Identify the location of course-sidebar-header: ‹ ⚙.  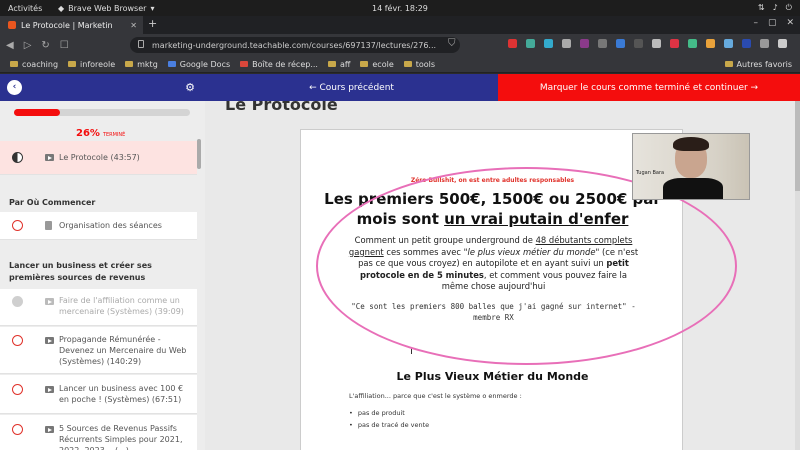
(102, 87).